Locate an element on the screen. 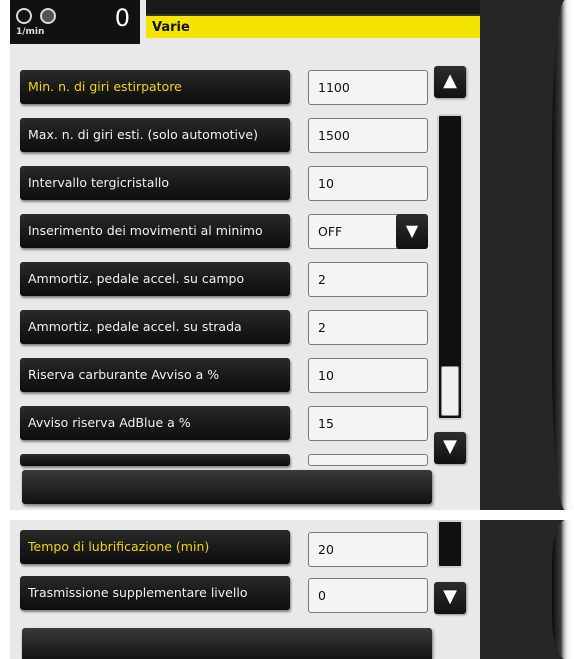 The image size is (574, 659). rpm-display: 1/min 0 is located at coordinates (75, 22).